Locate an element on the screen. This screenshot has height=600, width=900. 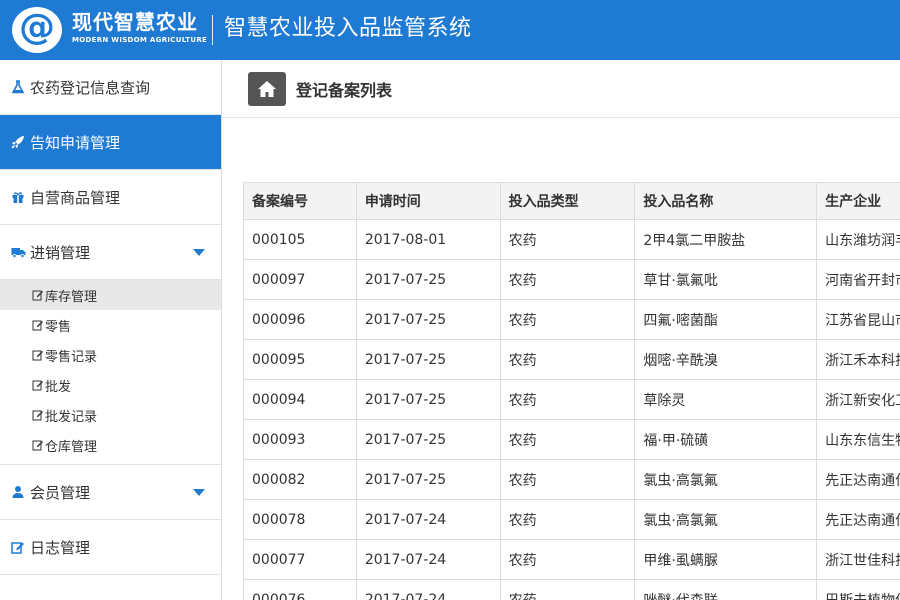
home-icon is located at coordinates (267, 88).